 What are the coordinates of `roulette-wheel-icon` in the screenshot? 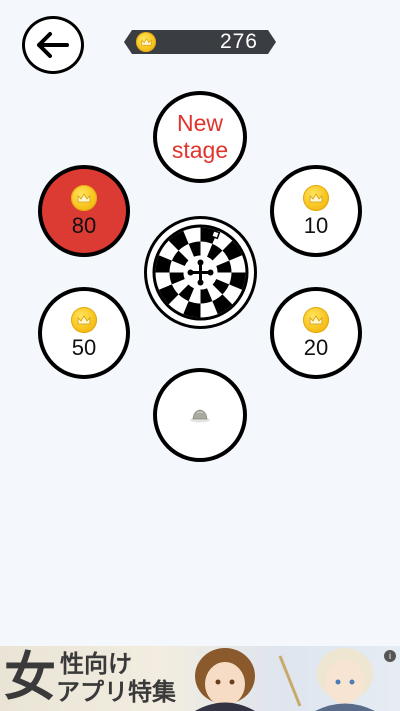 It's located at (200, 272).